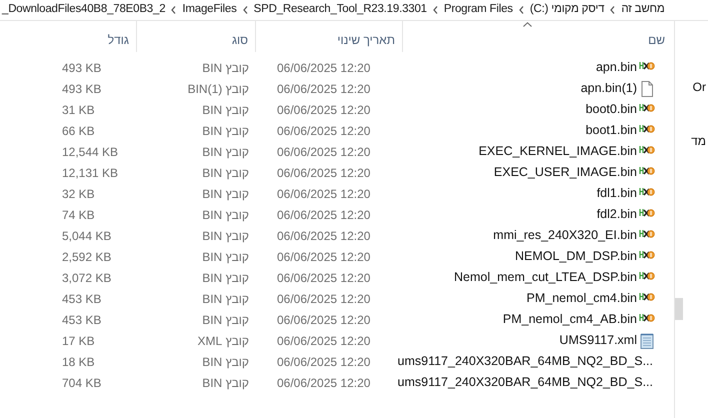  I want to click on breadcrumb-item: _DownloadFiles40B8_78E0B3_2, so click(84, 10).